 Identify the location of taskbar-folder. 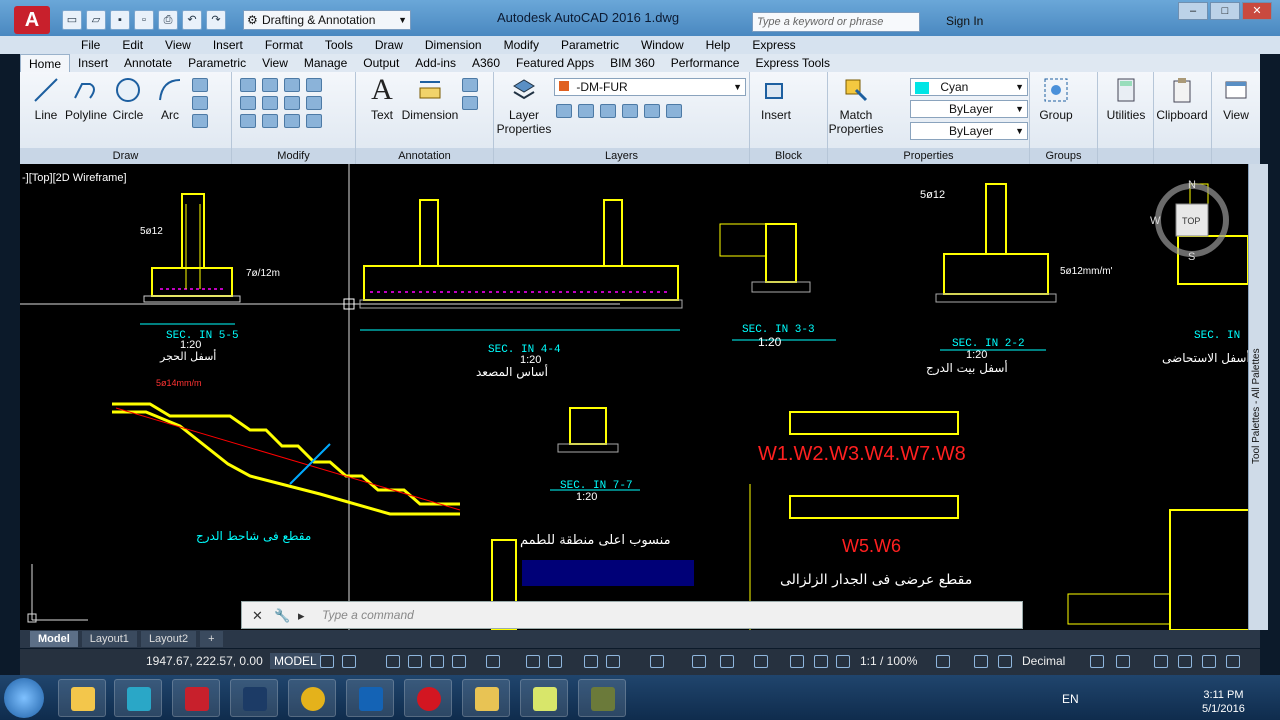
(486, 698).